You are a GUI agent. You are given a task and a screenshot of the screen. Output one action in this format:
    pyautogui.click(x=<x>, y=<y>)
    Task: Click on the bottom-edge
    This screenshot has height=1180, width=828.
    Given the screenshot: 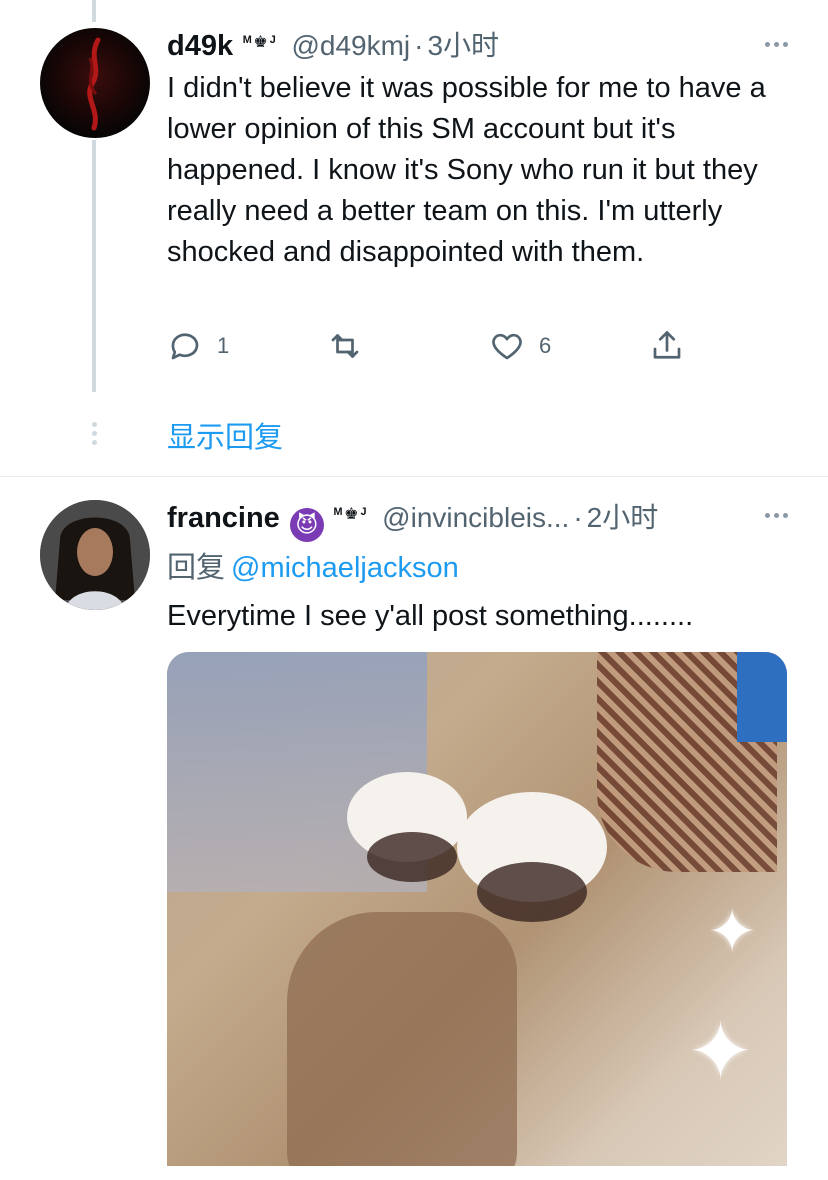 What is the action you would take?
    pyautogui.click(x=414, y=1173)
    